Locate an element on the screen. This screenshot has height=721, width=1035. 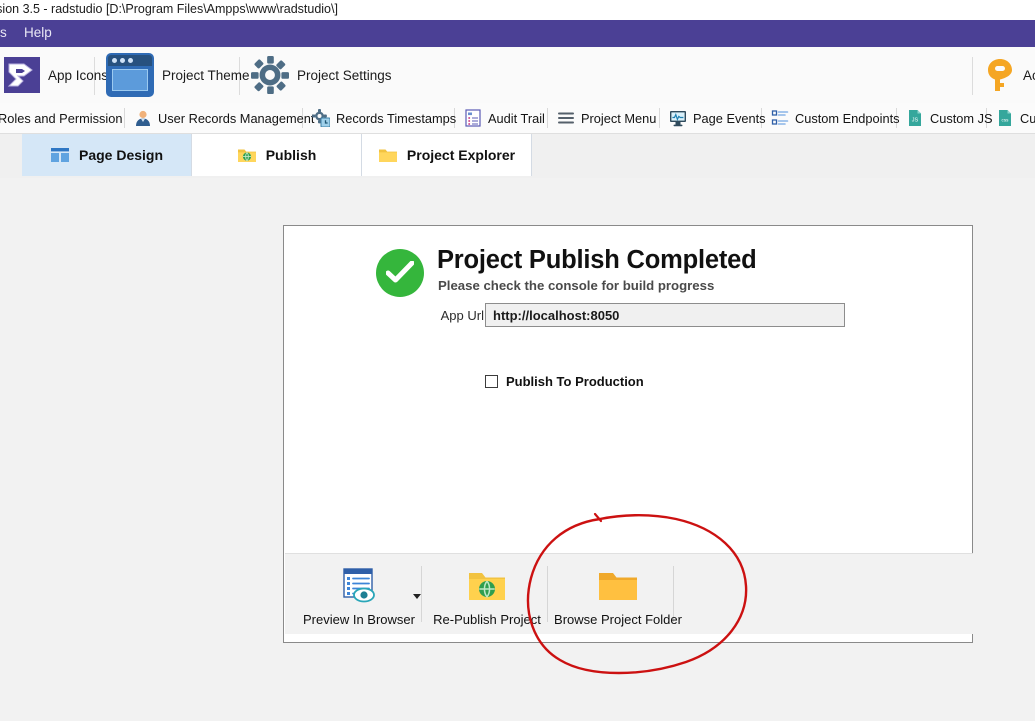
project-settings-label: Project Settings is located at coordinates (344, 75).